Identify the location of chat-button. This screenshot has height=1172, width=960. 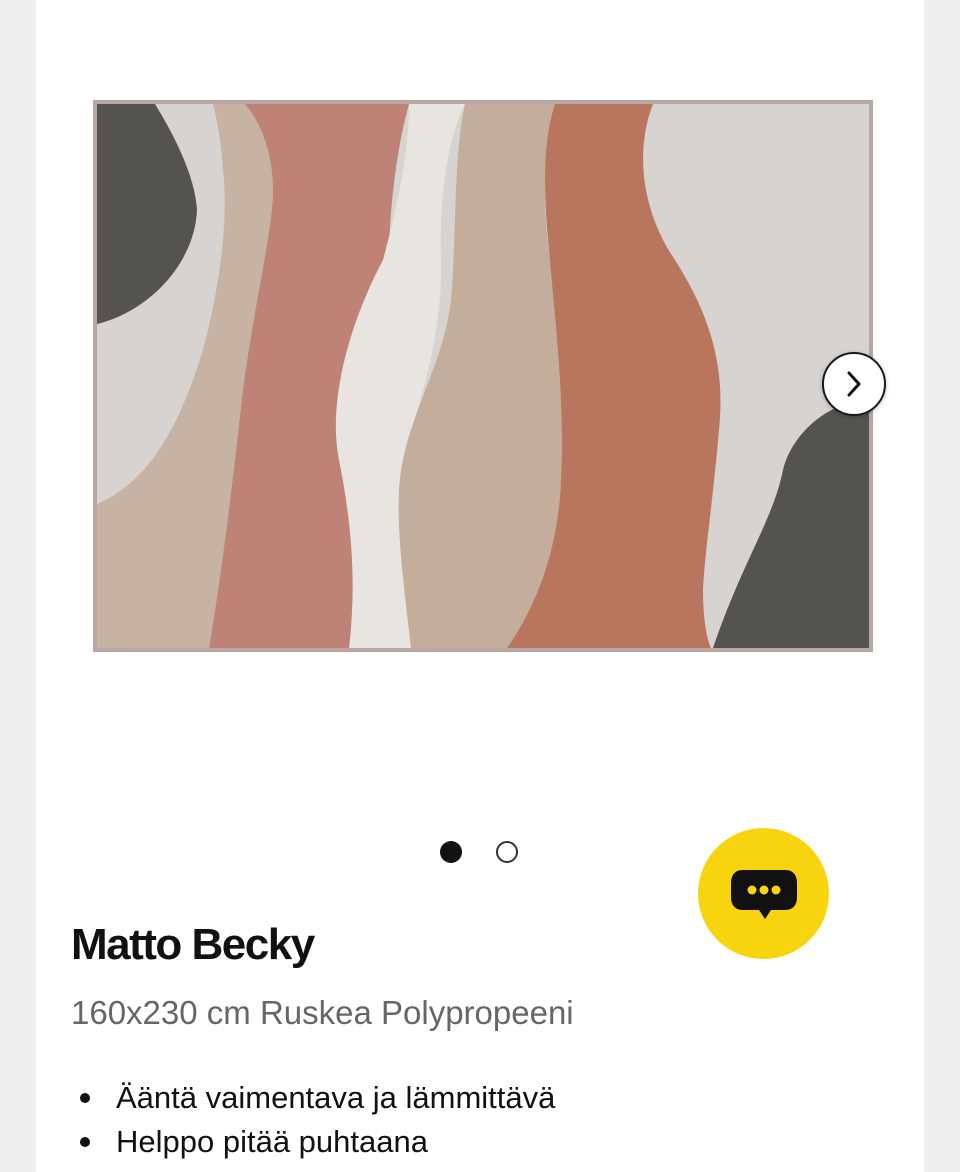
(763, 893).